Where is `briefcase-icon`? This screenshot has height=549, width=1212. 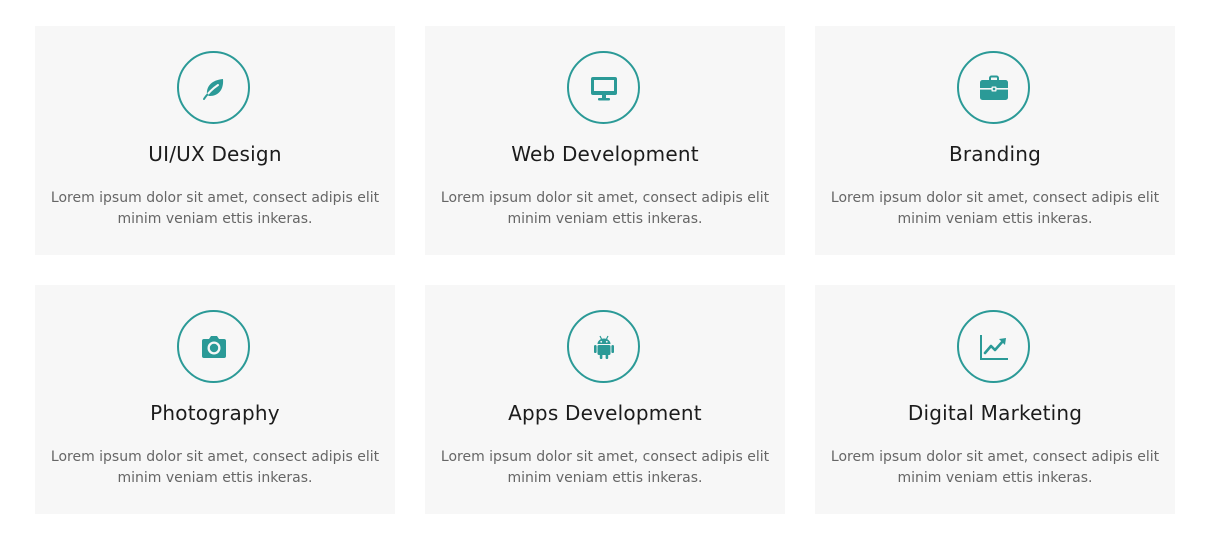
briefcase-icon is located at coordinates (993, 87).